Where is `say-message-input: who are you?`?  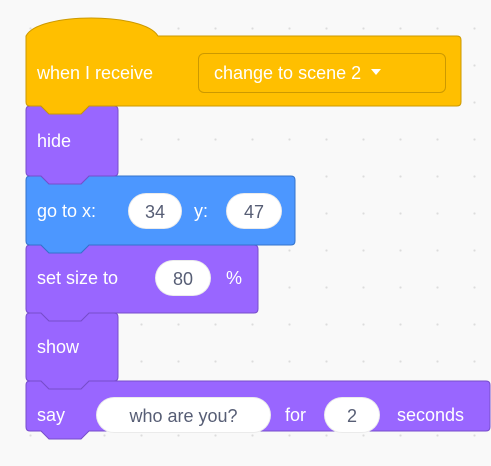
say-message-input: who are you? is located at coordinates (183, 415).